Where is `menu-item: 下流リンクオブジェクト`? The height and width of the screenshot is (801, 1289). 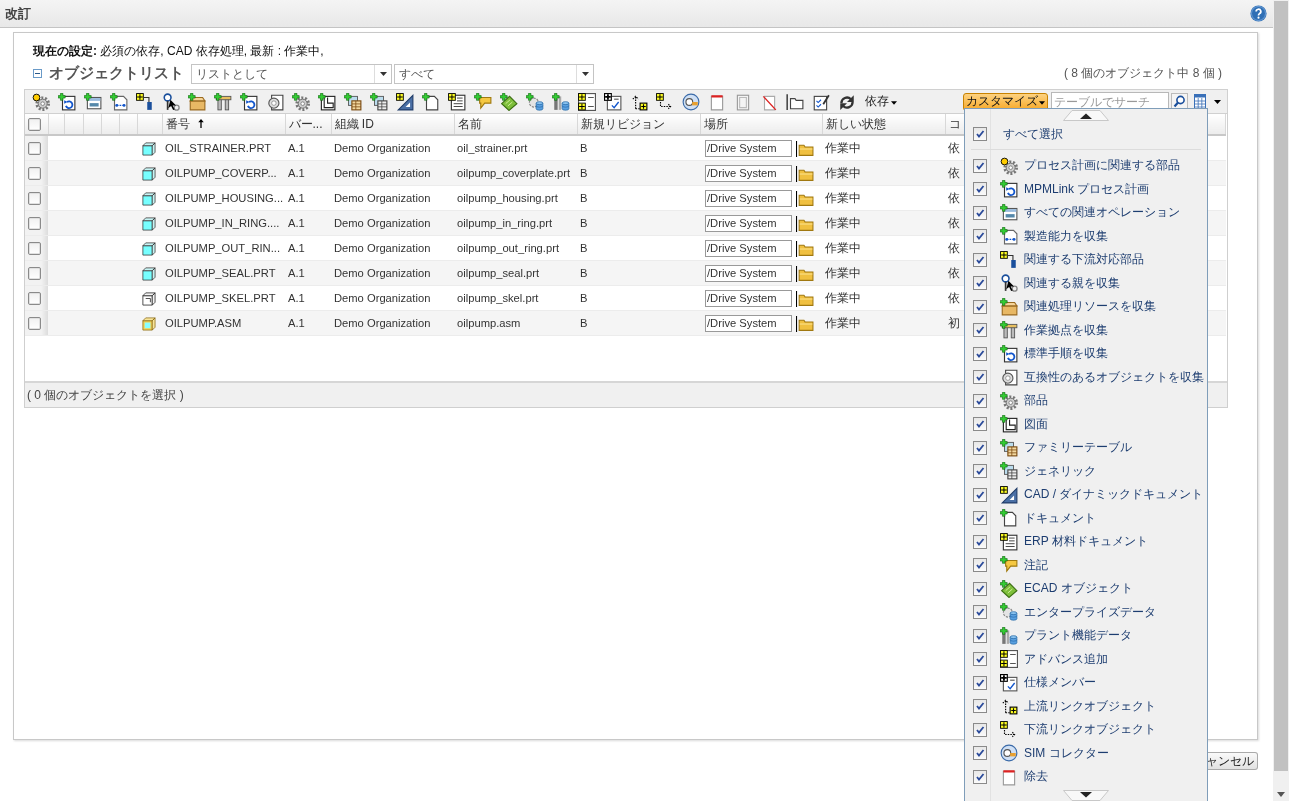
menu-item: 下流リンクオブジェクト is located at coordinates (1090, 730).